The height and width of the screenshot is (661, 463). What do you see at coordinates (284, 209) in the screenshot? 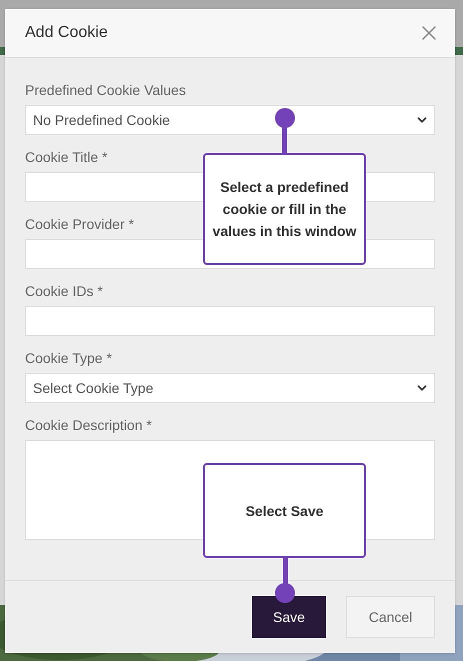
I see `callout-tooltip: Select a predefined cookie or fill in the values in this window` at bounding box center [284, 209].